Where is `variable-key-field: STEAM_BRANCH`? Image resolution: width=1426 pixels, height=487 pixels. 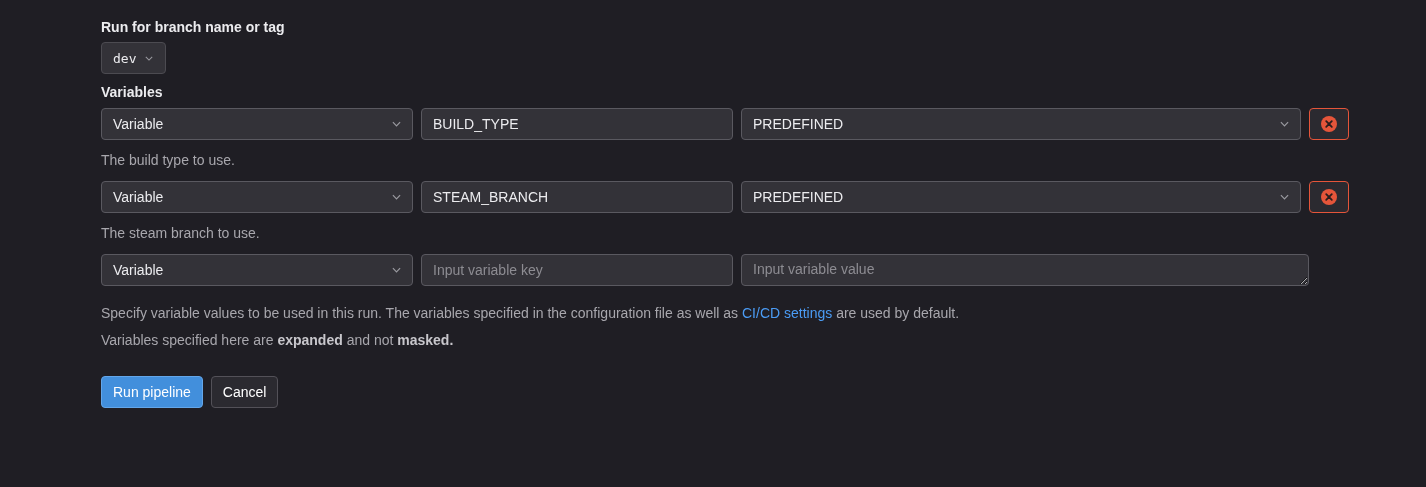 variable-key-field: STEAM_BRANCH is located at coordinates (577, 197).